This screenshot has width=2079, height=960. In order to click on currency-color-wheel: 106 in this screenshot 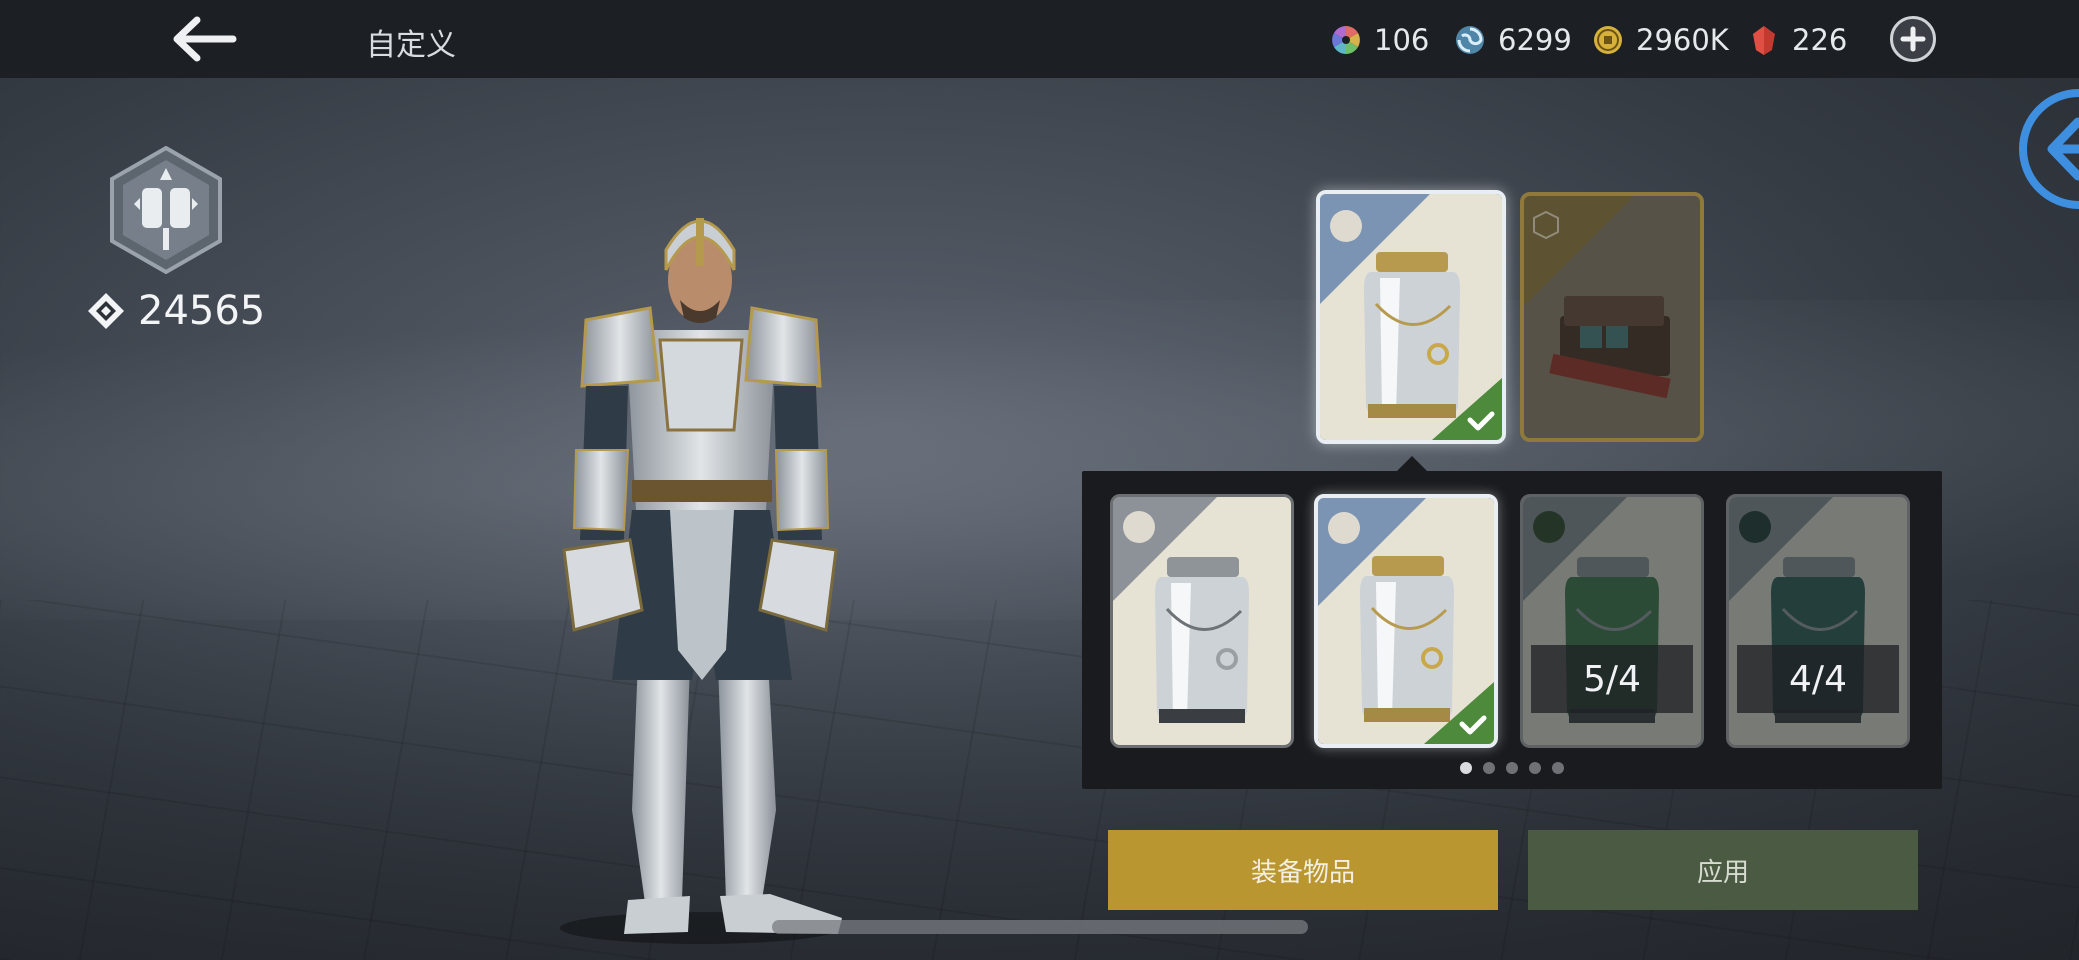, I will do `click(1379, 40)`.